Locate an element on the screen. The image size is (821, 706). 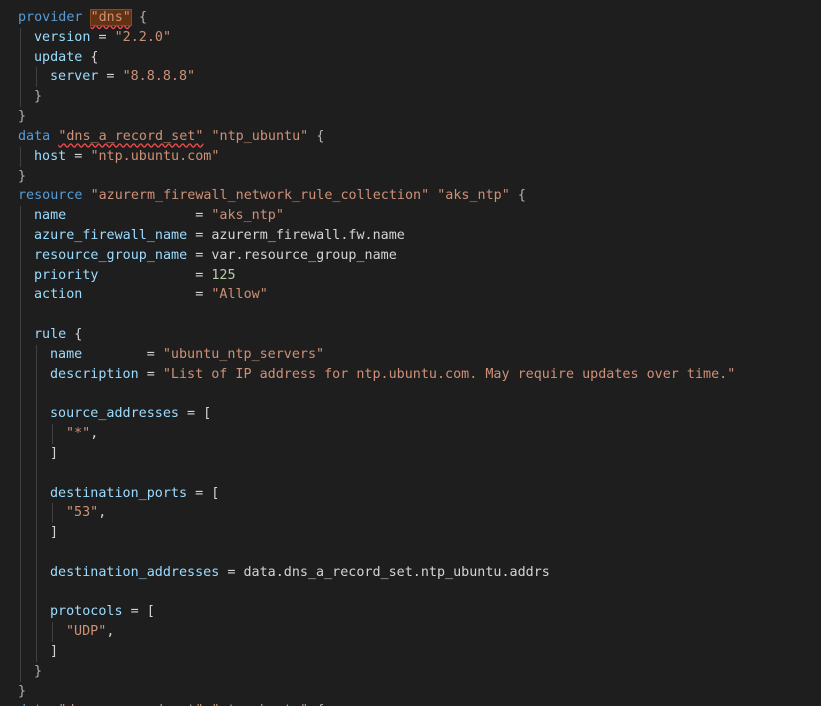
code-line-content: source_addresses = [ is located at coordinates (130, 414).